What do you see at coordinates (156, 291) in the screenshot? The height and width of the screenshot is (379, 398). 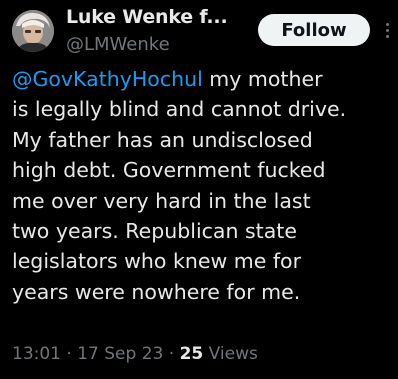 I see `tweet-line: years were nowhere for me.` at bounding box center [156, 291].